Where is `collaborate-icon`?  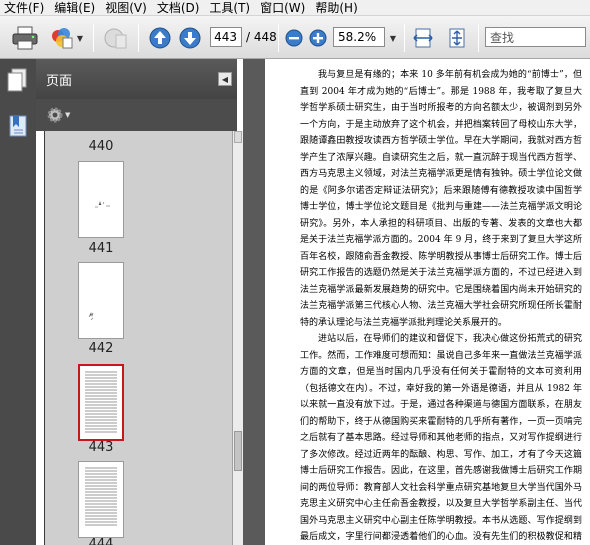 collaborate-icon is located at coordinates (62, 38).